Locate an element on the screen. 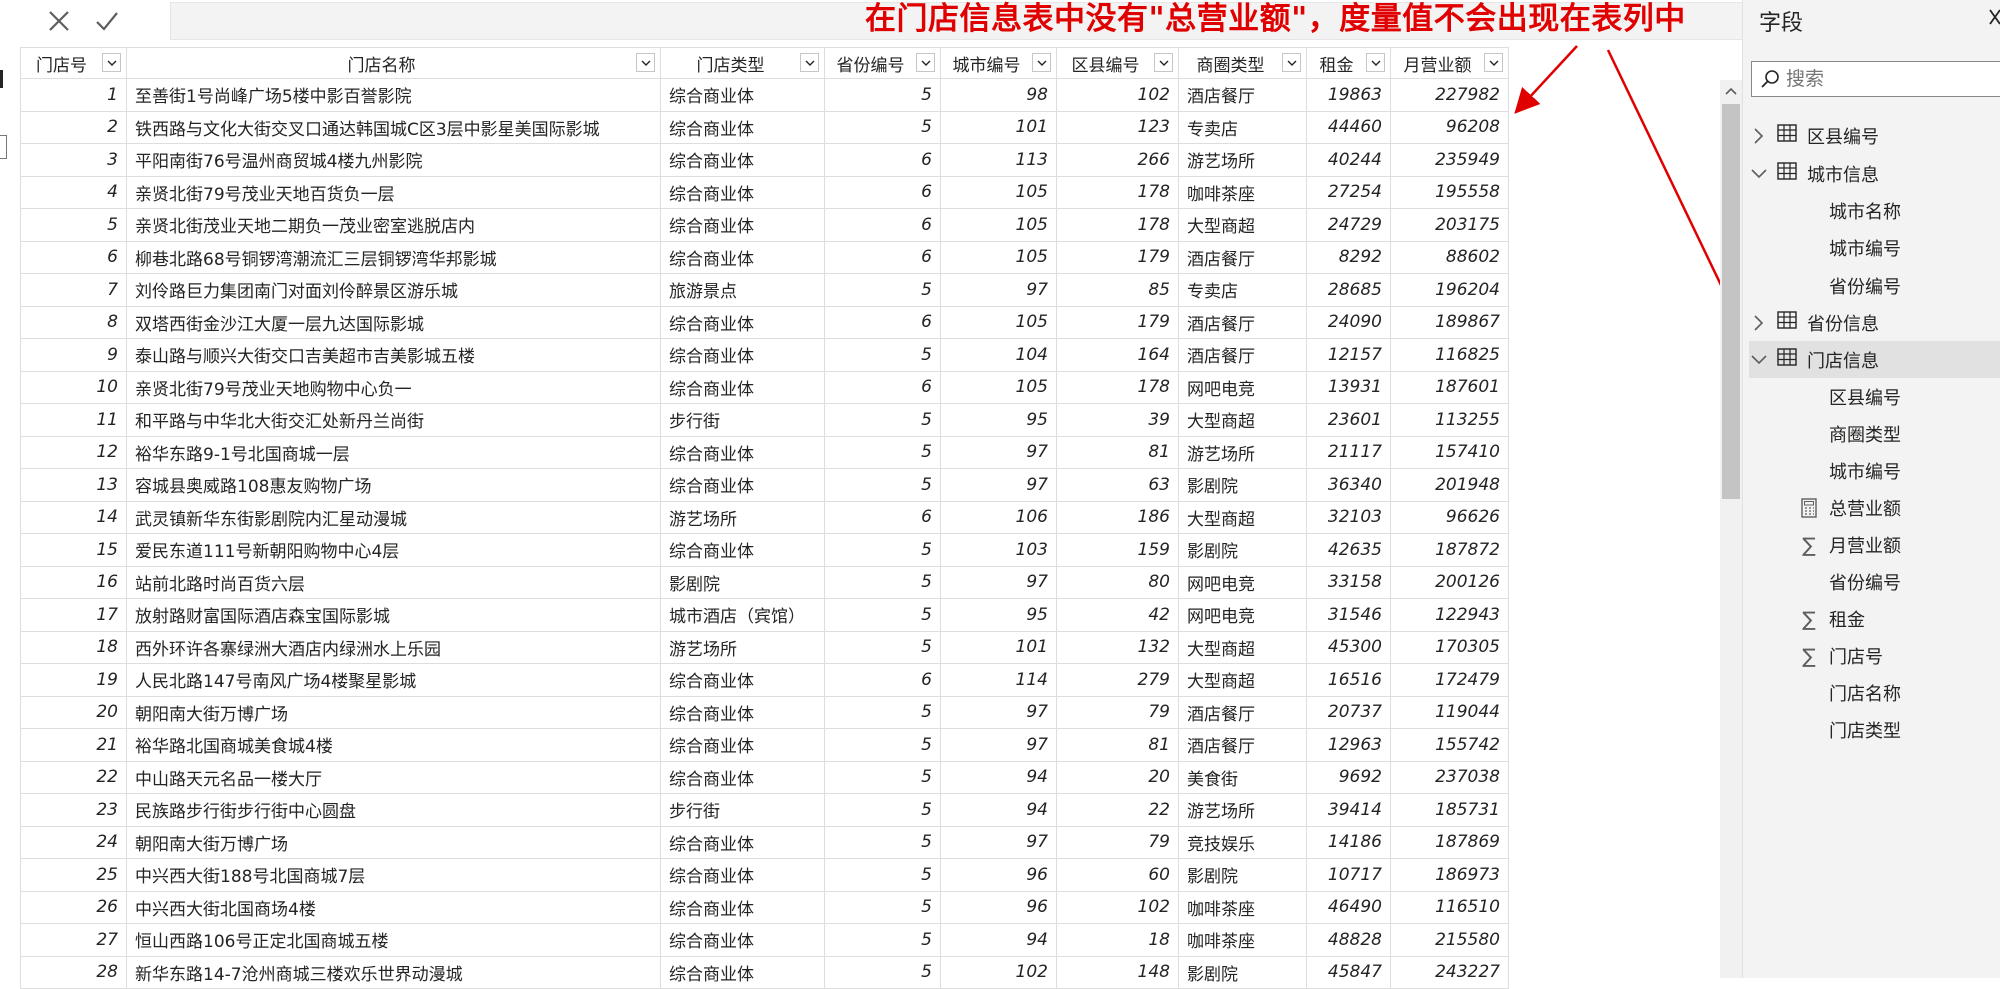 Image resolution: width=2000 pixels, height=989 pixels. field-item: 商圈类型 is located at coordinates (1899, 433).